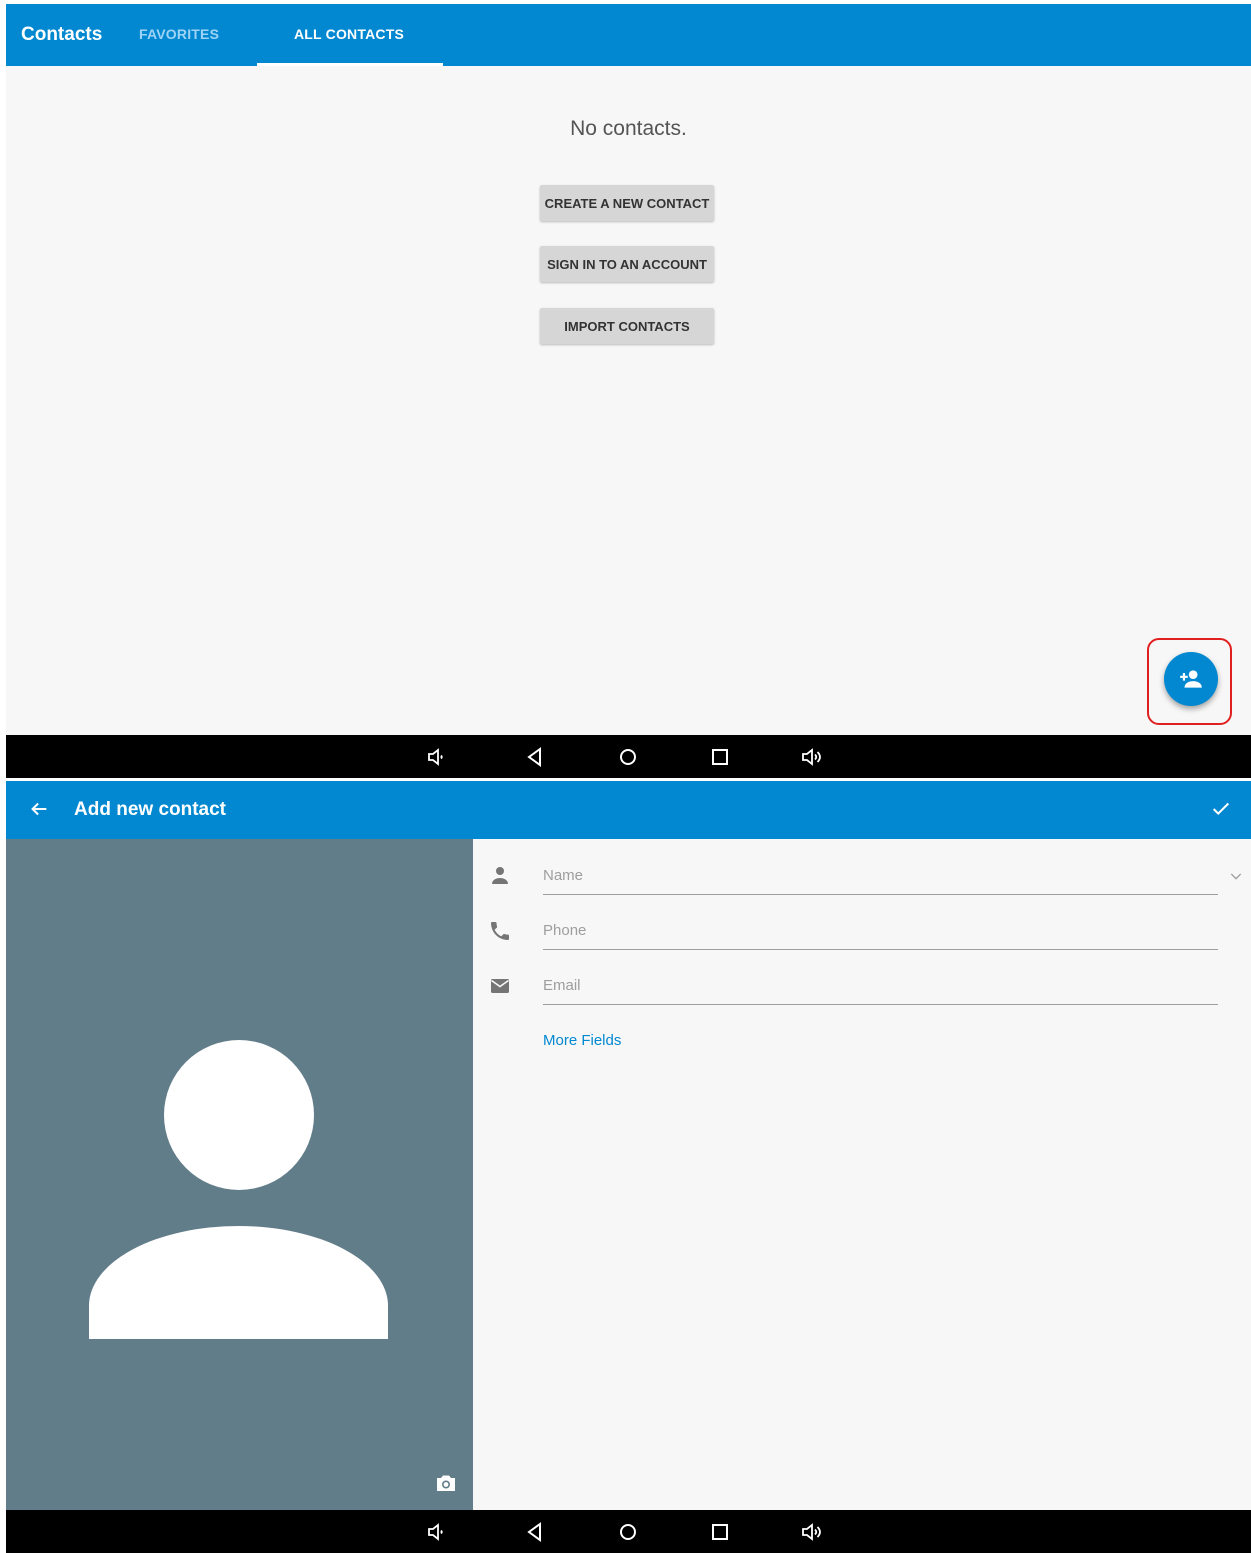 Image resolution: width=1251 pixels, height=1553 pixels. What do you see at coordinates (628, 810) in the screenshot?
I see `app-bar: Add new contact` at bounding box center [628, 810].